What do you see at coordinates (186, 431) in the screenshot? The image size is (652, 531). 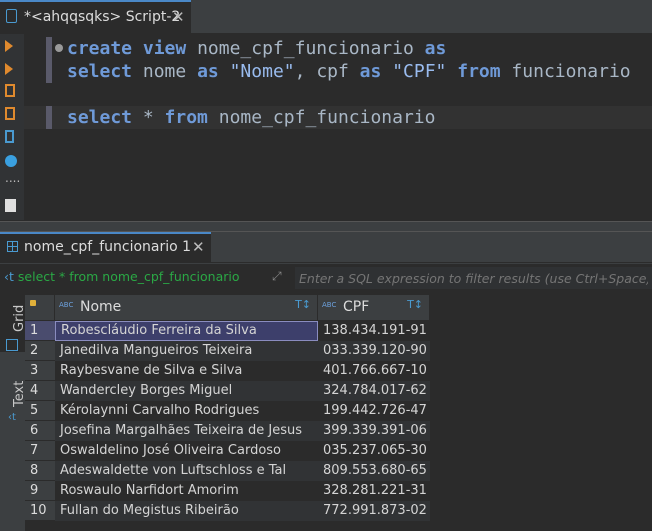 I see `cell-nome: Josefina Margalhães Teixeira de Jesus` at bounding box center [186, 431].